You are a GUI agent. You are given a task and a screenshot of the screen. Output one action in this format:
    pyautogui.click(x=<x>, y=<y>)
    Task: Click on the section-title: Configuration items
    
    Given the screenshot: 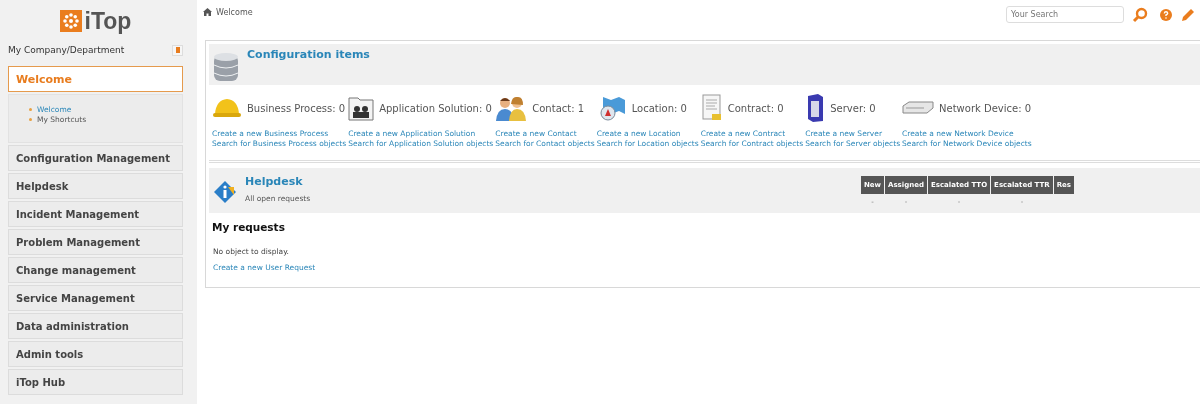 What is the action you would take?
    pyautogui.click(x=308, y=54)
    